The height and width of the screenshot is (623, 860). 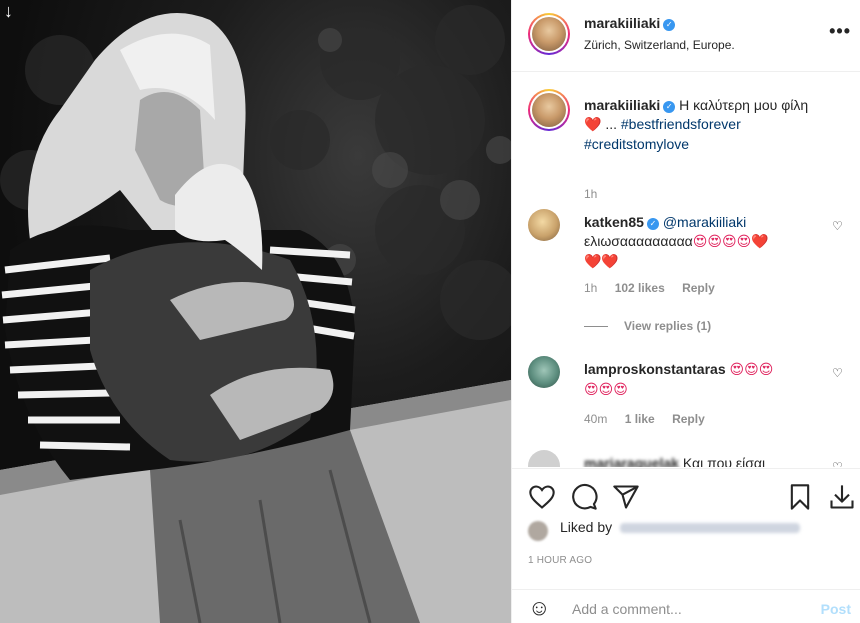 I want to click on comment-username: lamproskonstantaras, so click(x=655, y=369).